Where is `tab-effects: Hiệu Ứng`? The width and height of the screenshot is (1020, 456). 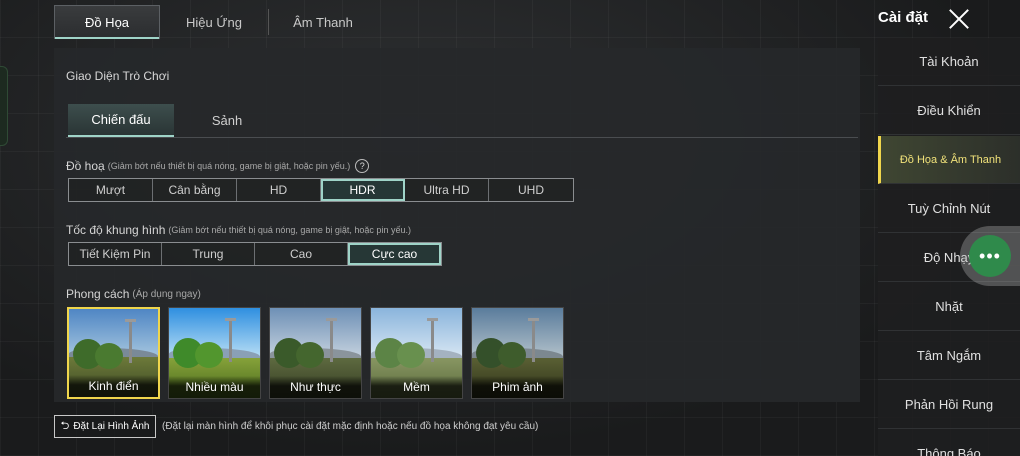
tab-effects: Hiệu Ứng is located at coordinates (214, 22).